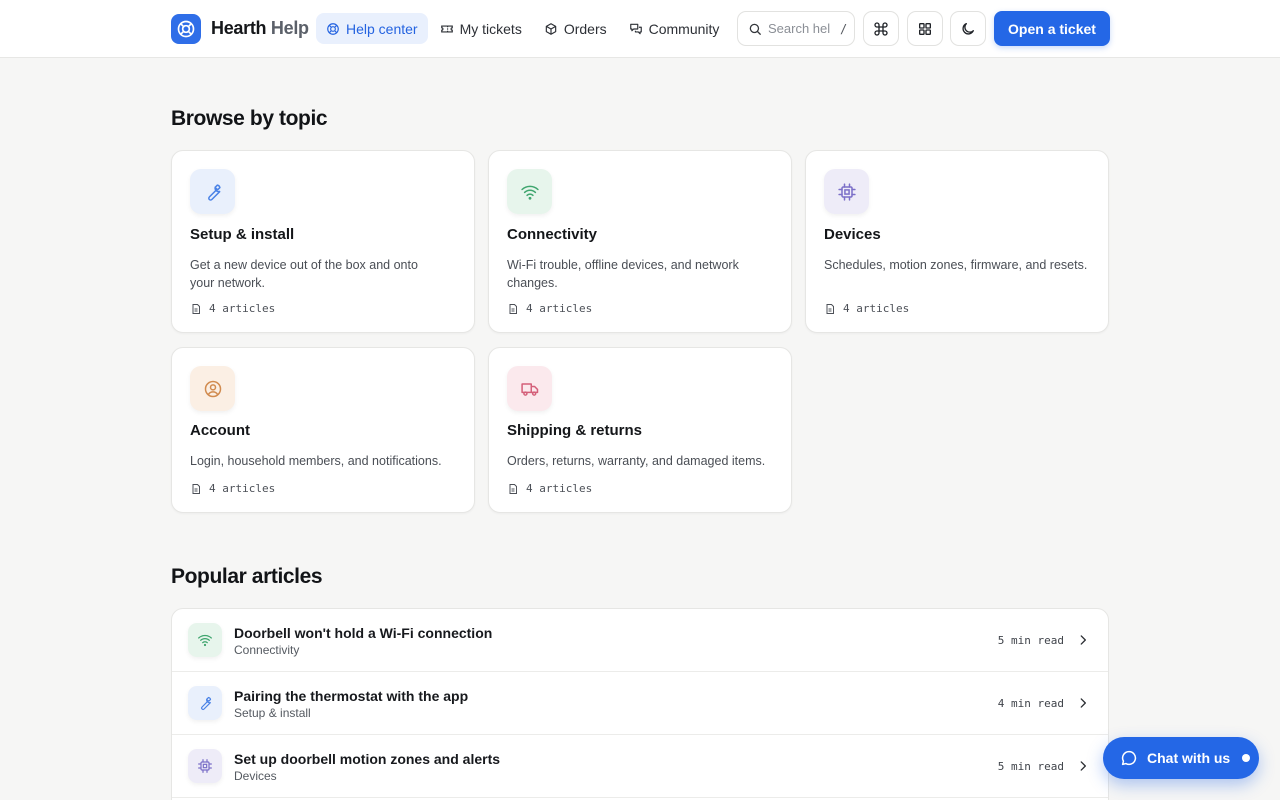 This screenshot has height=800, width=1280. What do you see at coordinates (844, 28) in the screenshot?
I see `search-shortcut-hint: /` at bounding box center [844, 28].